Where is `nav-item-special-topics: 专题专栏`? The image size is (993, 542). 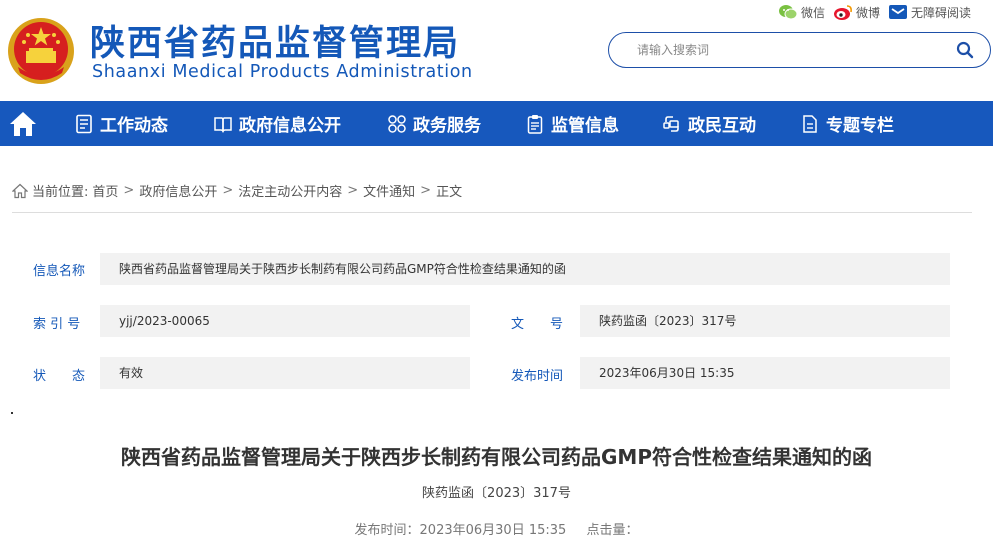
nav-item-special-topics: 专题专栏 is located at coordinates (847, 123).